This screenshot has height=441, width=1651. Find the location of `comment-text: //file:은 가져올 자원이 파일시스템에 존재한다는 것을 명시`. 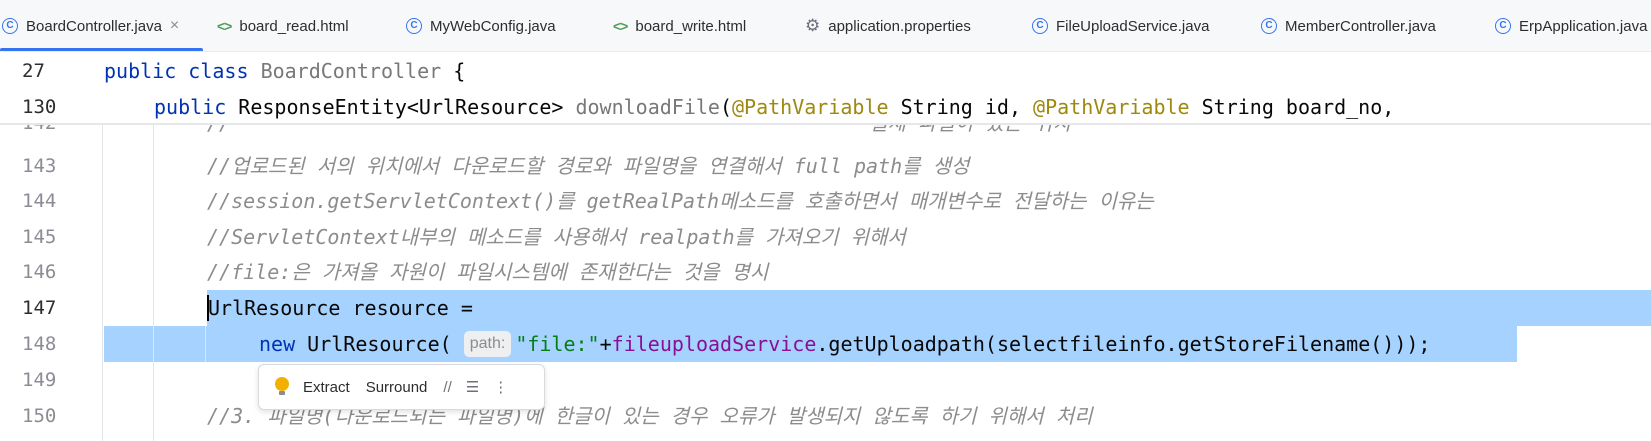

comment-text: //file:은 가져올 자원이 파일시스템에 존재한다는 것을 명시 is located at coordinates (488, 272).